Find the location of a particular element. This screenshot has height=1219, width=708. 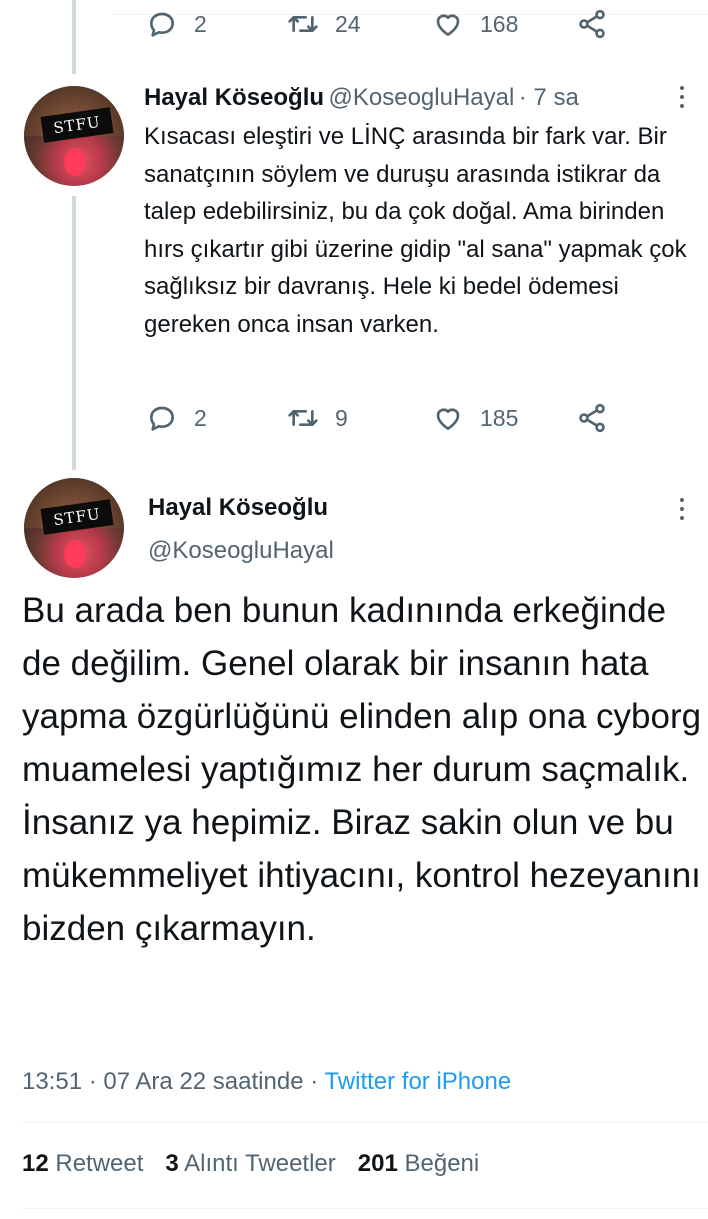

tweet-time: · 7 sa is located at coordinates (549, 97).